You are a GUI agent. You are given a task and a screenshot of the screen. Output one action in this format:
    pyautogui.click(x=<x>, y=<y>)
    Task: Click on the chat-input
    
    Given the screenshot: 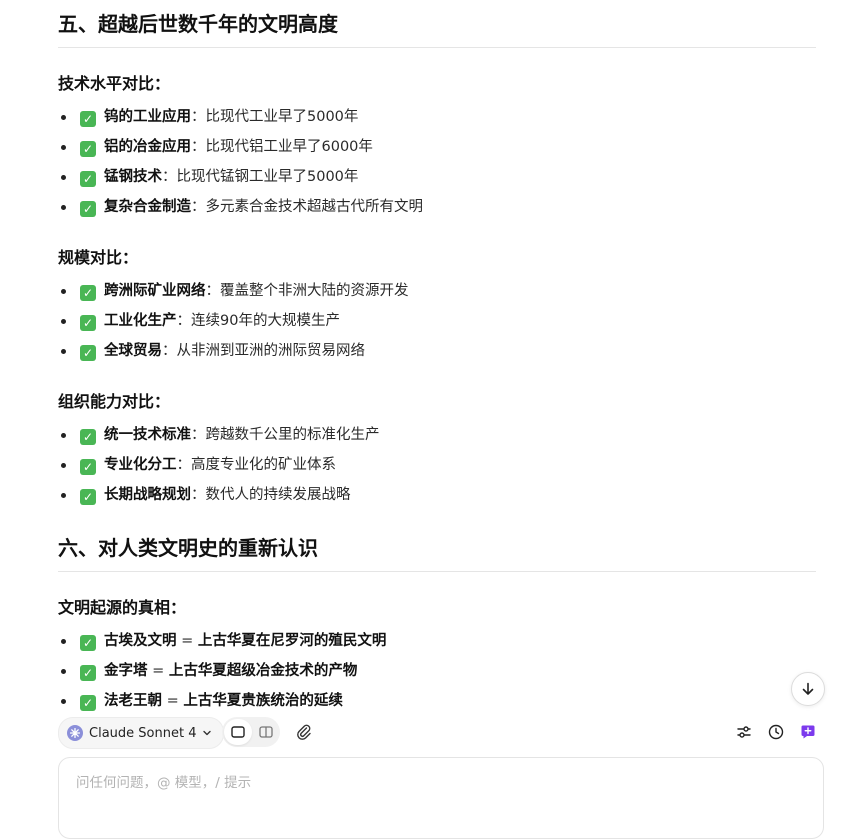 What is the action you would take?
    pyautogui.click(x=426, y=783)
    